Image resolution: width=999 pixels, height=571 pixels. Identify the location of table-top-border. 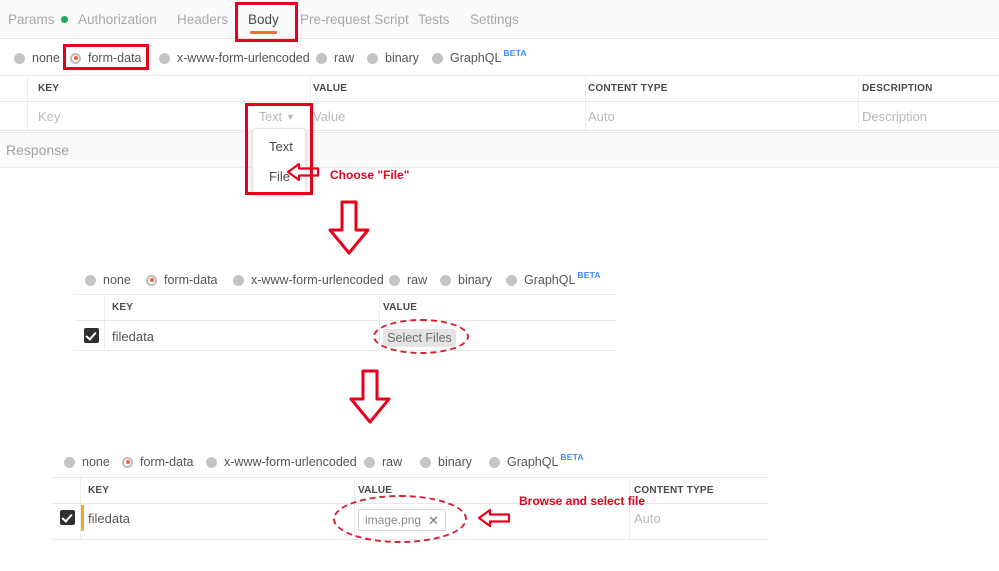
(346, 294).